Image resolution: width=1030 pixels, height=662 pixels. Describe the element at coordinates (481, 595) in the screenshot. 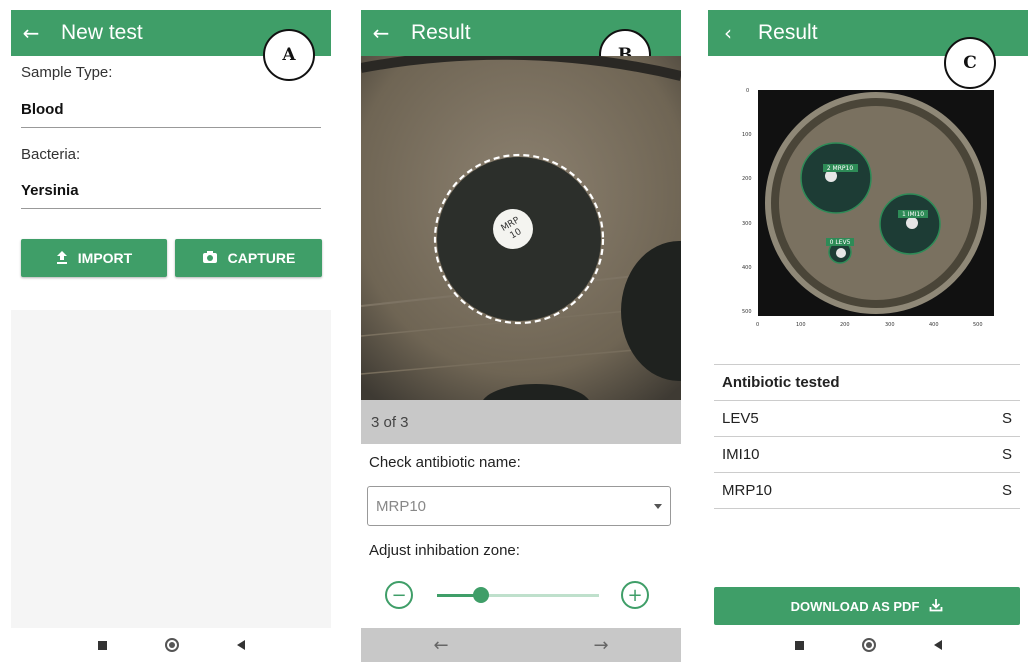

I see `slider-thumb` at that location.